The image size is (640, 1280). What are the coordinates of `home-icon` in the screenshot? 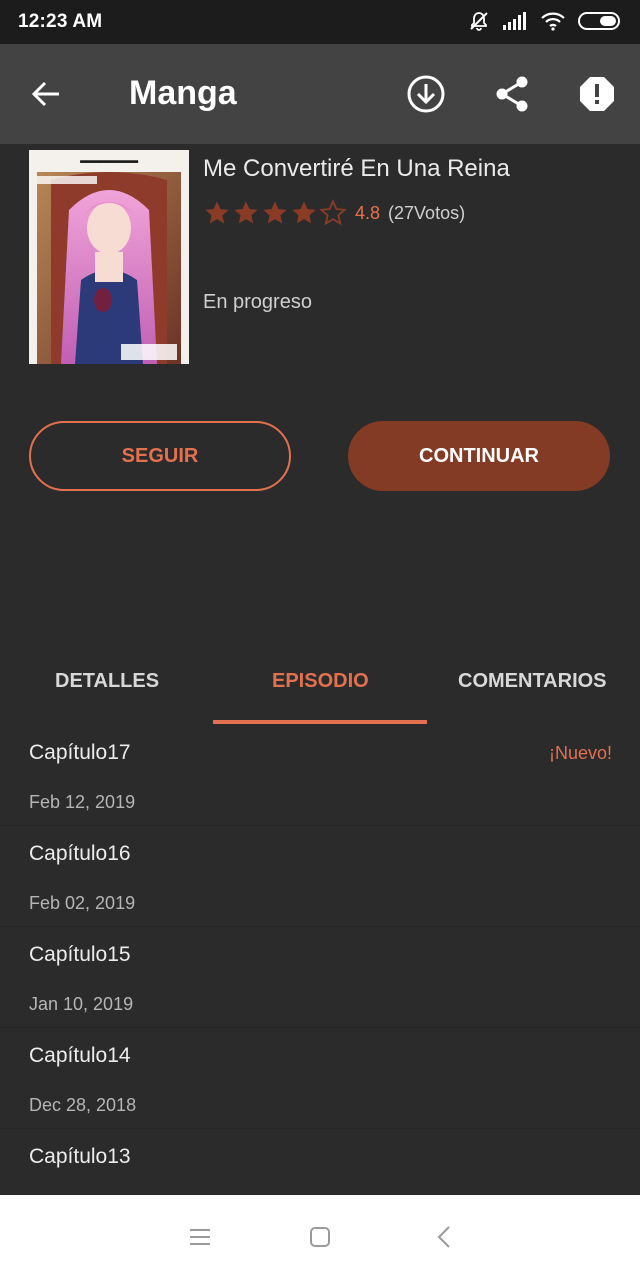 It's located at (320, 1237).